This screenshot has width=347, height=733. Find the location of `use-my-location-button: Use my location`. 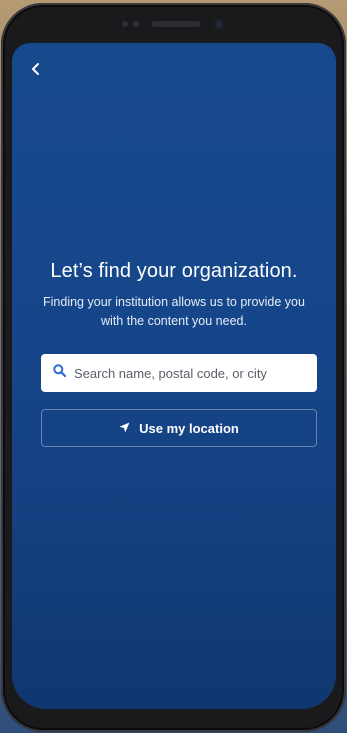

use-my-location-button: Use my location is located at coordinates (179, 428).